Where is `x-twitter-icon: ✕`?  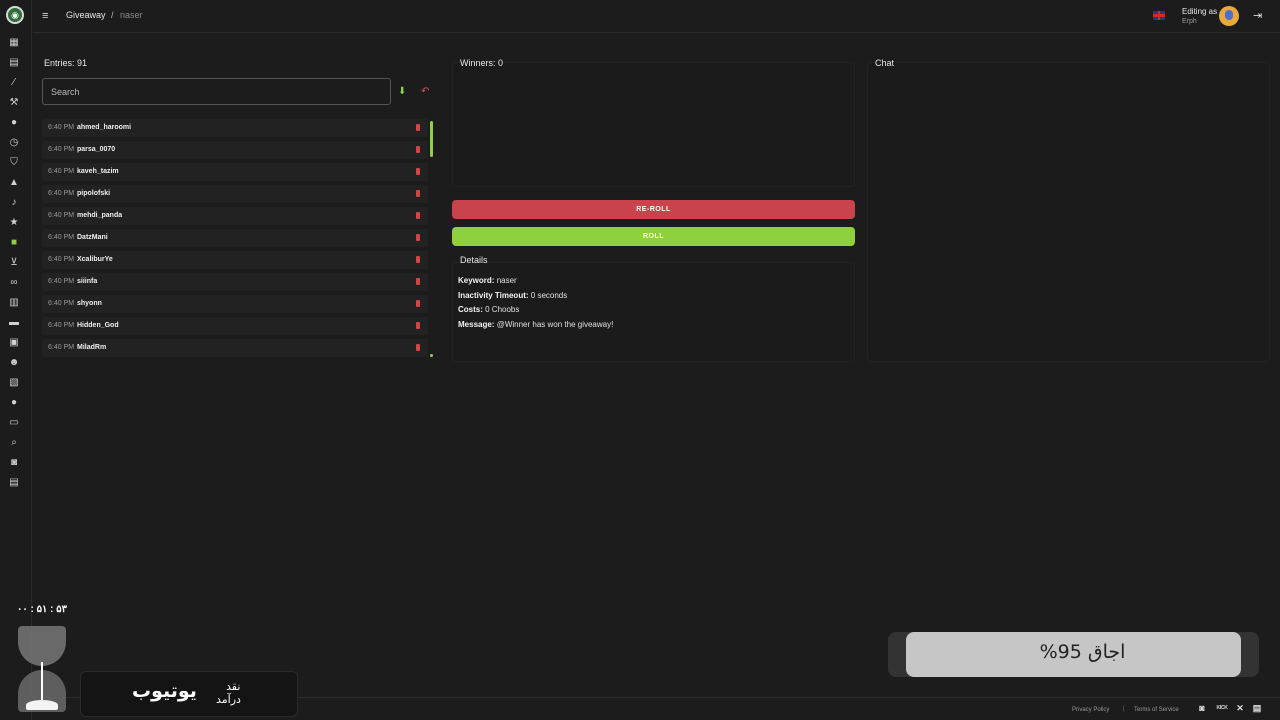 x-twitter-icon: ✕ is located at coordinates (1240, 708).